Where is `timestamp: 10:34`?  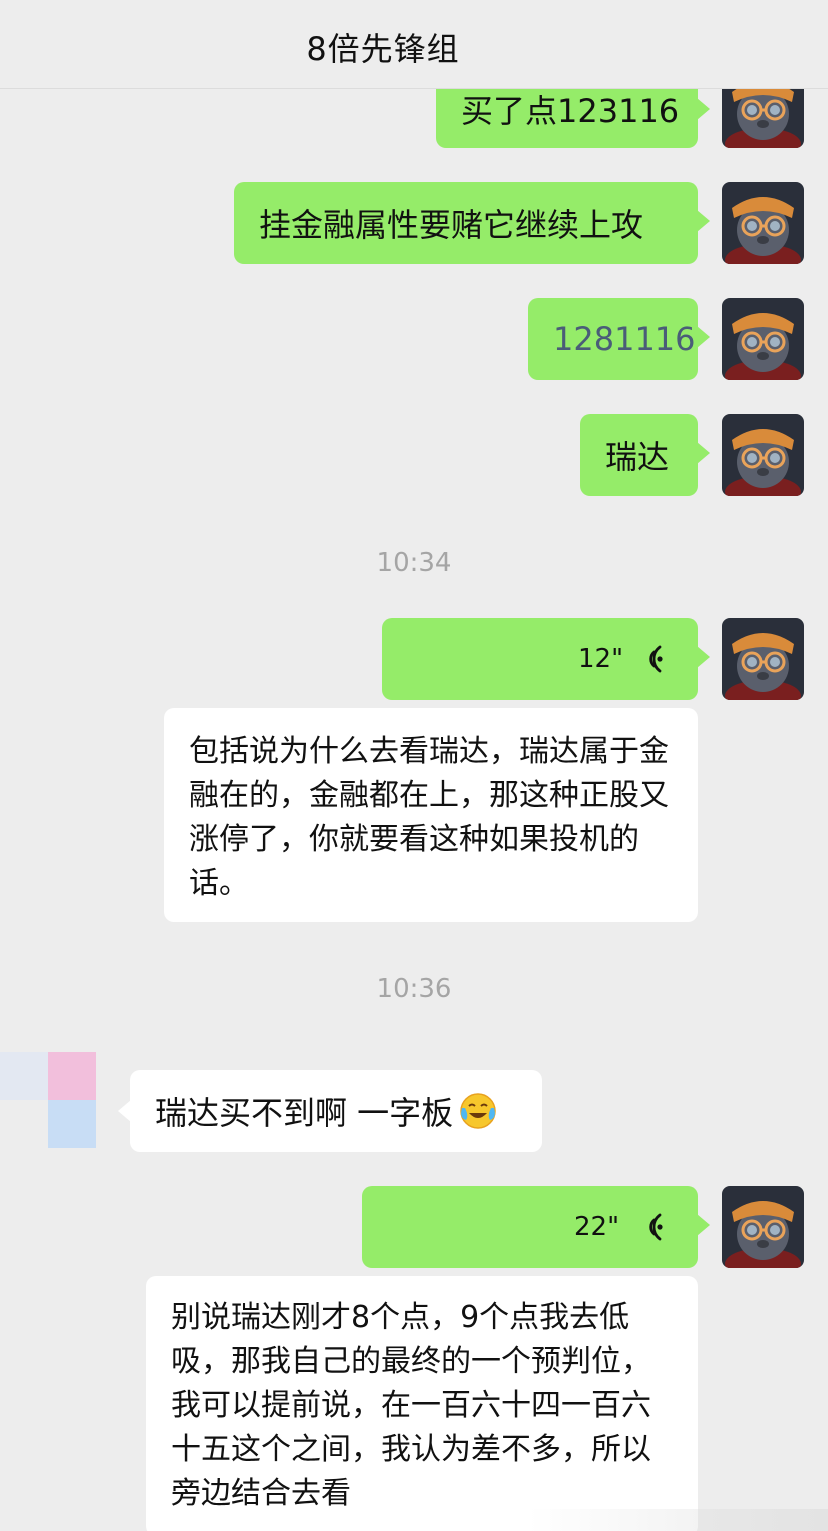 timestamp: 10:34 is located at coordinates (414, 563).